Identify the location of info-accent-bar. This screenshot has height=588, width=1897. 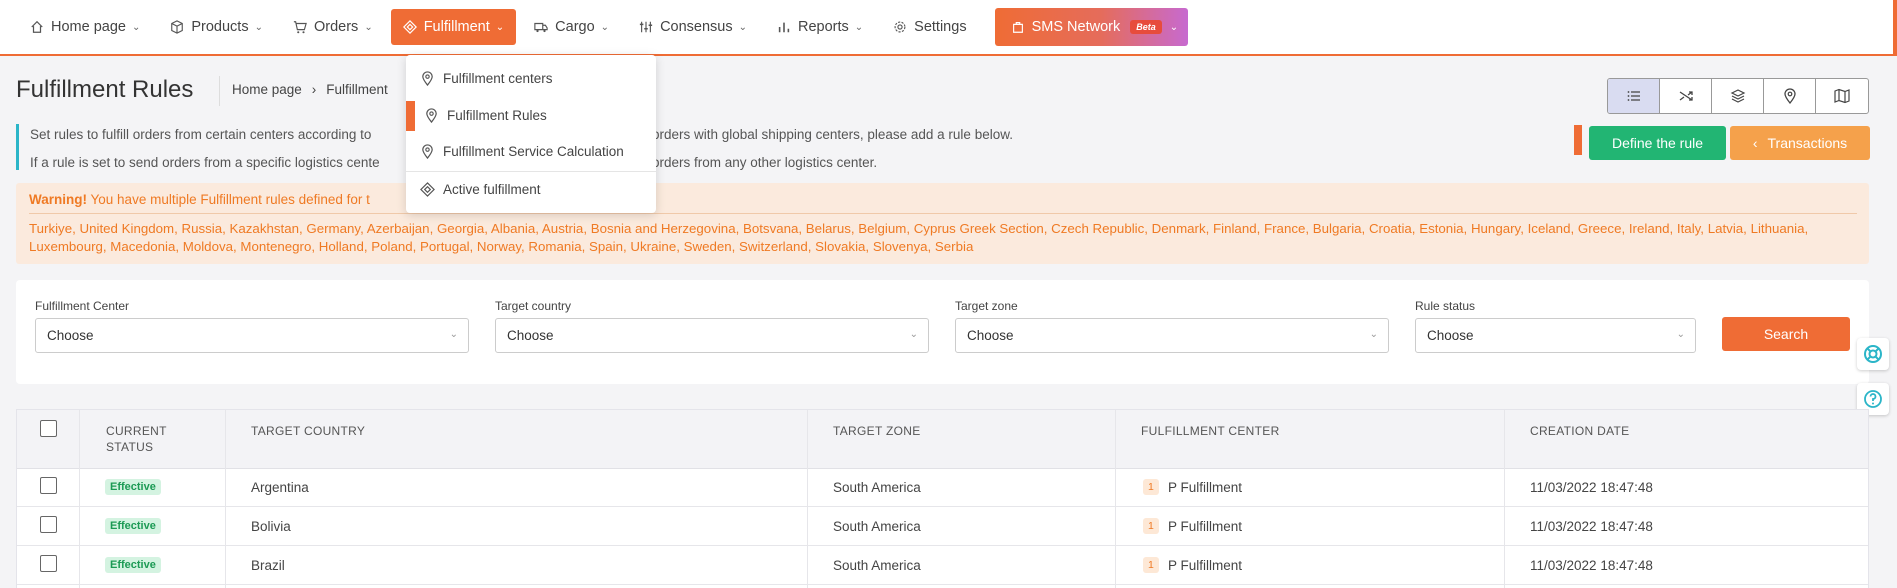
(17, 147).